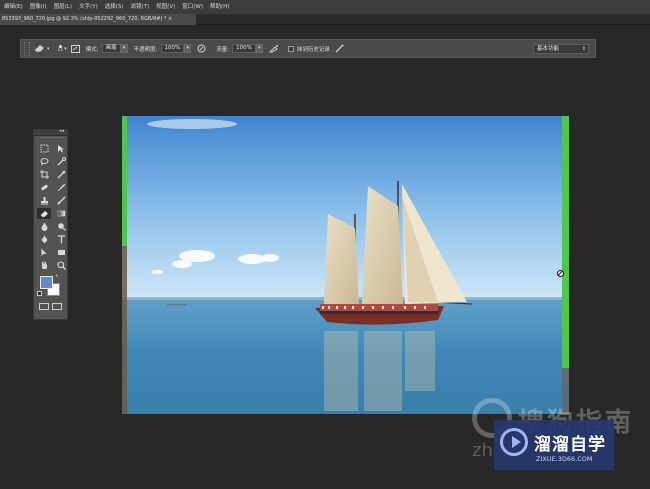  Describe the element at coordinates (44, 213) in the screenshot. I see `eraser-icon` at that location.